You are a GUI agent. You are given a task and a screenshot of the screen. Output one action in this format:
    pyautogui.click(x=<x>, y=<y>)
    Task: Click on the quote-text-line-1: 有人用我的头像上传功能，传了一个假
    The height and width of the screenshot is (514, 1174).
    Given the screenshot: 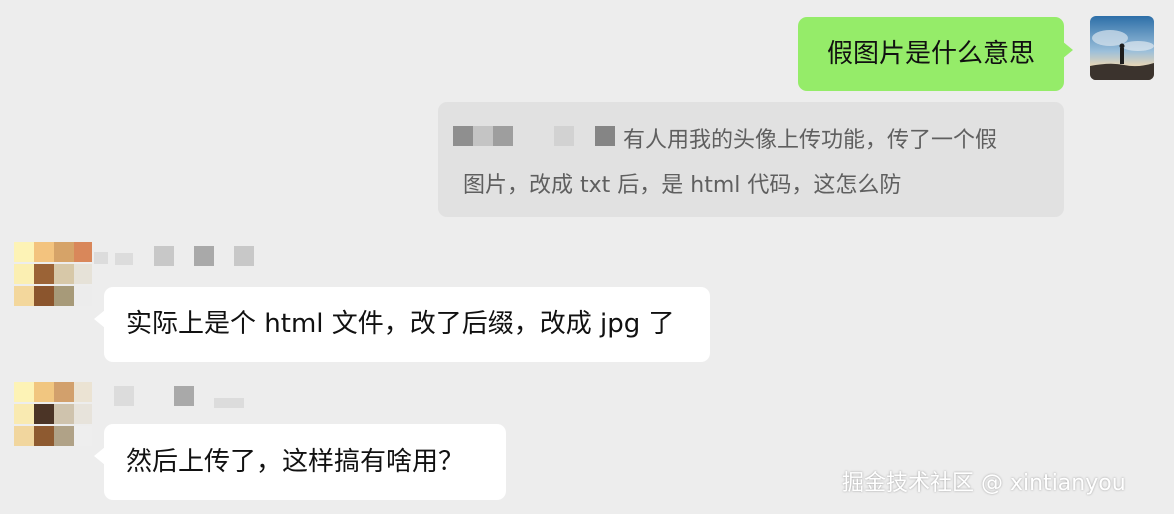 What is the action you would take?
    pyautogui.click(x=810, y=140)
    